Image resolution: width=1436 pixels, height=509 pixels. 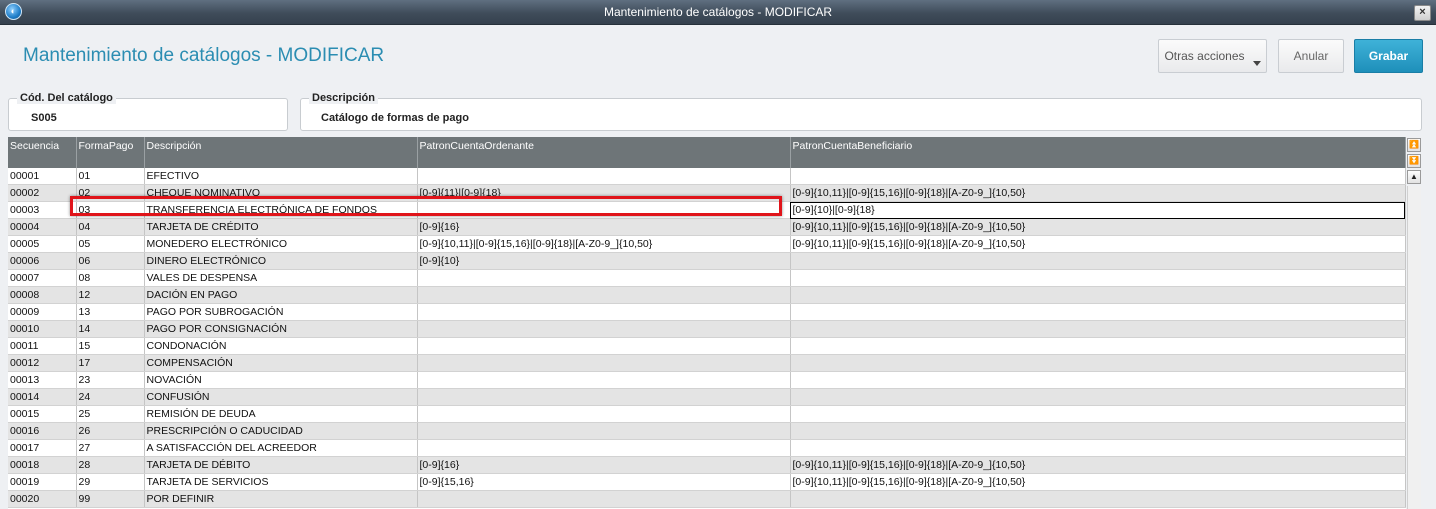 I want to click on cell-descripcion: TARJETA DE SERVICIOS, so click(x=281, y=482).